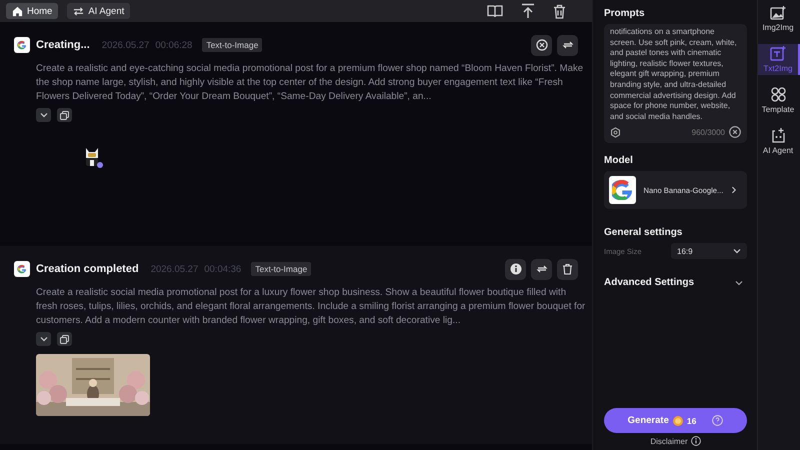 The height and width of the screenshot is (450, 800). I want to click on delete-button, so click(567, 269).